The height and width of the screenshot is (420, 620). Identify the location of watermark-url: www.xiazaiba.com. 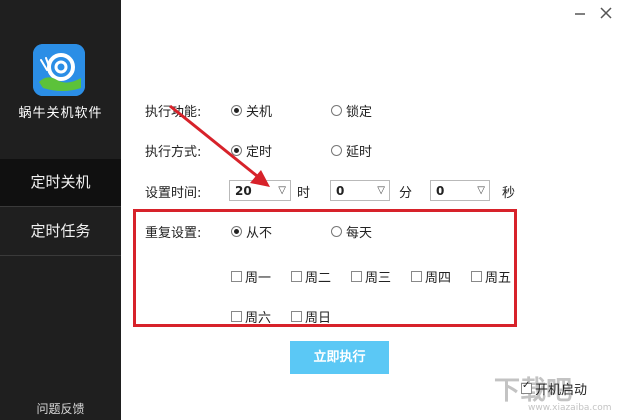
(570, 408).